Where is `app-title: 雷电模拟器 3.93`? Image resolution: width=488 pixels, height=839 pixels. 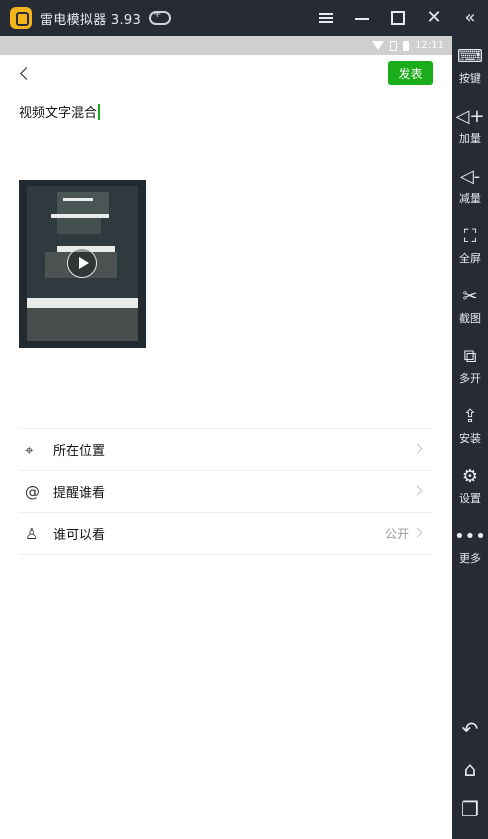 app-title: 雷电模拟器 3.93 is located at coordinates (91, 20).